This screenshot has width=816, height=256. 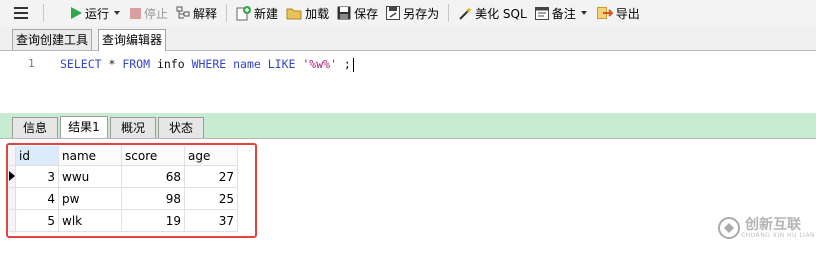 I want to click on tab-profile: 概况, so click(x=133, y=127).